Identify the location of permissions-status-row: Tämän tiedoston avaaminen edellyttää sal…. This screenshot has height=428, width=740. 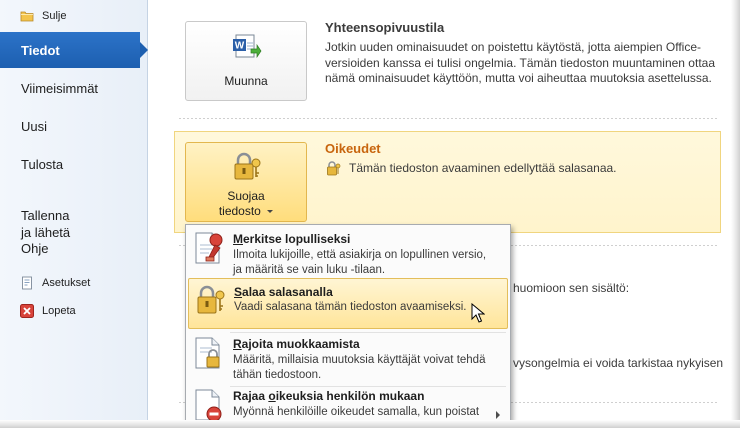
(471, 168).